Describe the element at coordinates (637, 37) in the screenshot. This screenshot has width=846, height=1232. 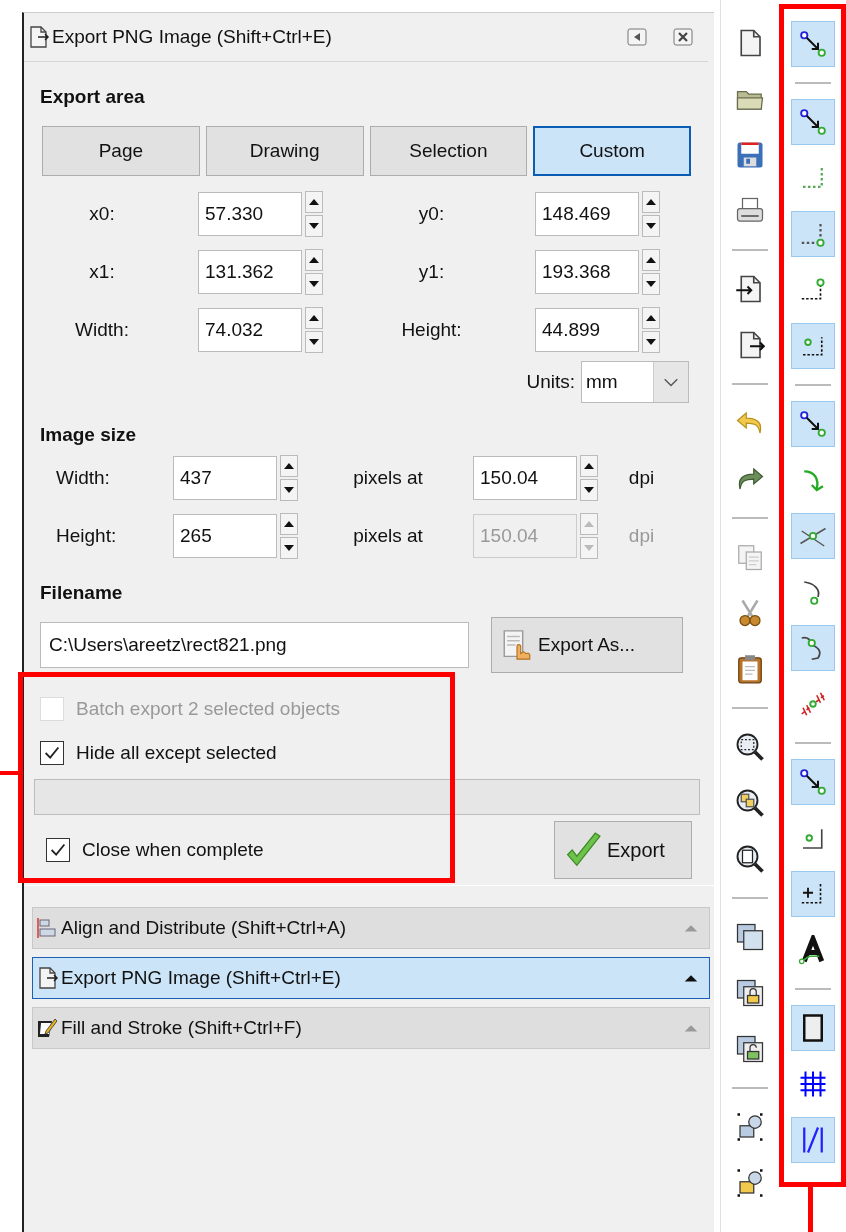
I see `collapse-icon` at that location.